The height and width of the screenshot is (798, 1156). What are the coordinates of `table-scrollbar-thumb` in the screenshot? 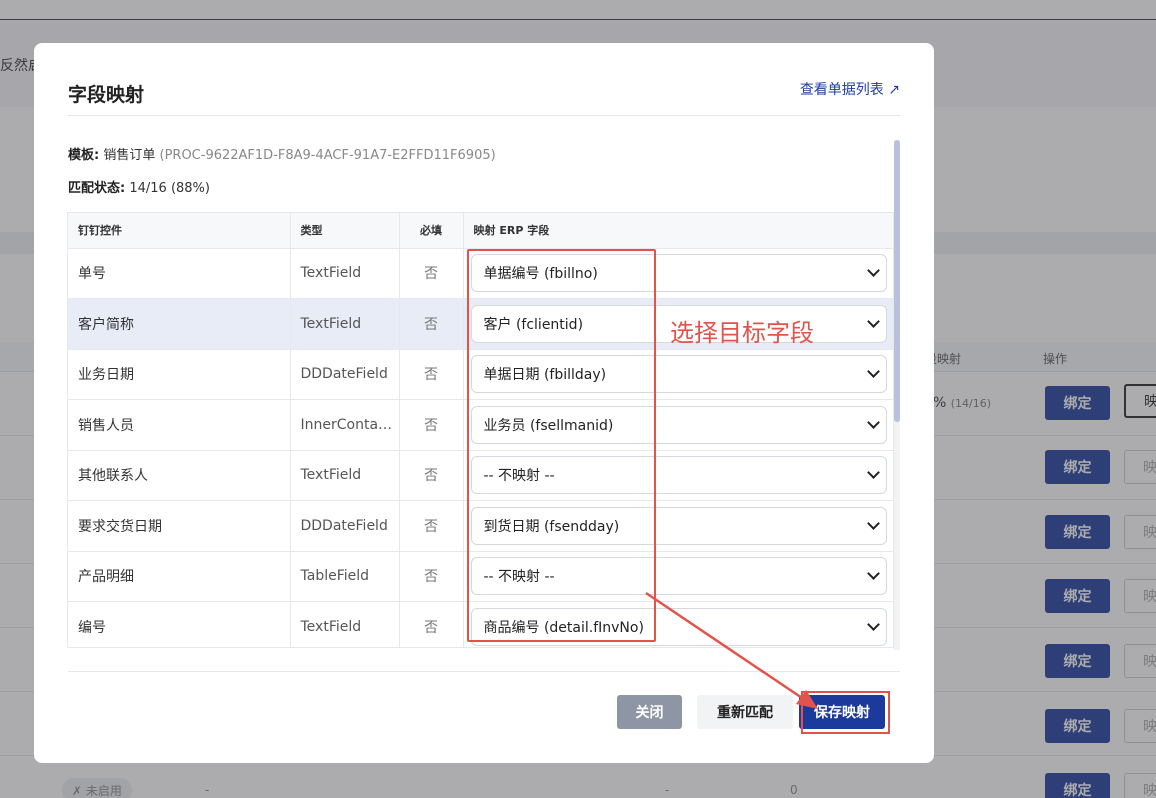 It's located at (897, 281).